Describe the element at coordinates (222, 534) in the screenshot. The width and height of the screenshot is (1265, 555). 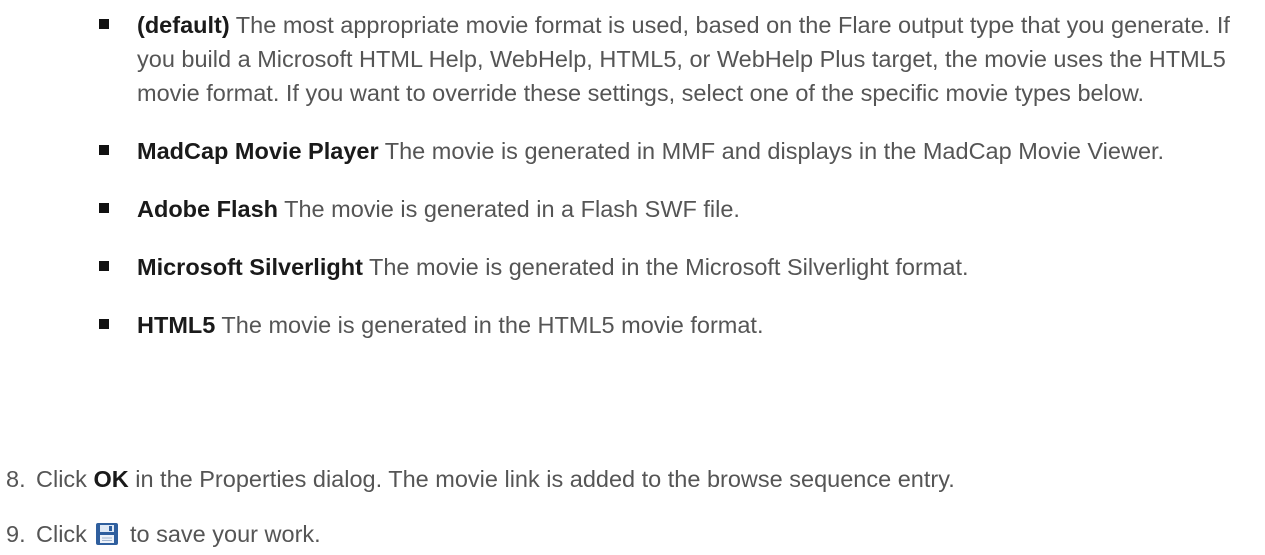
I see `step-suffix: to save your work.` at that location.